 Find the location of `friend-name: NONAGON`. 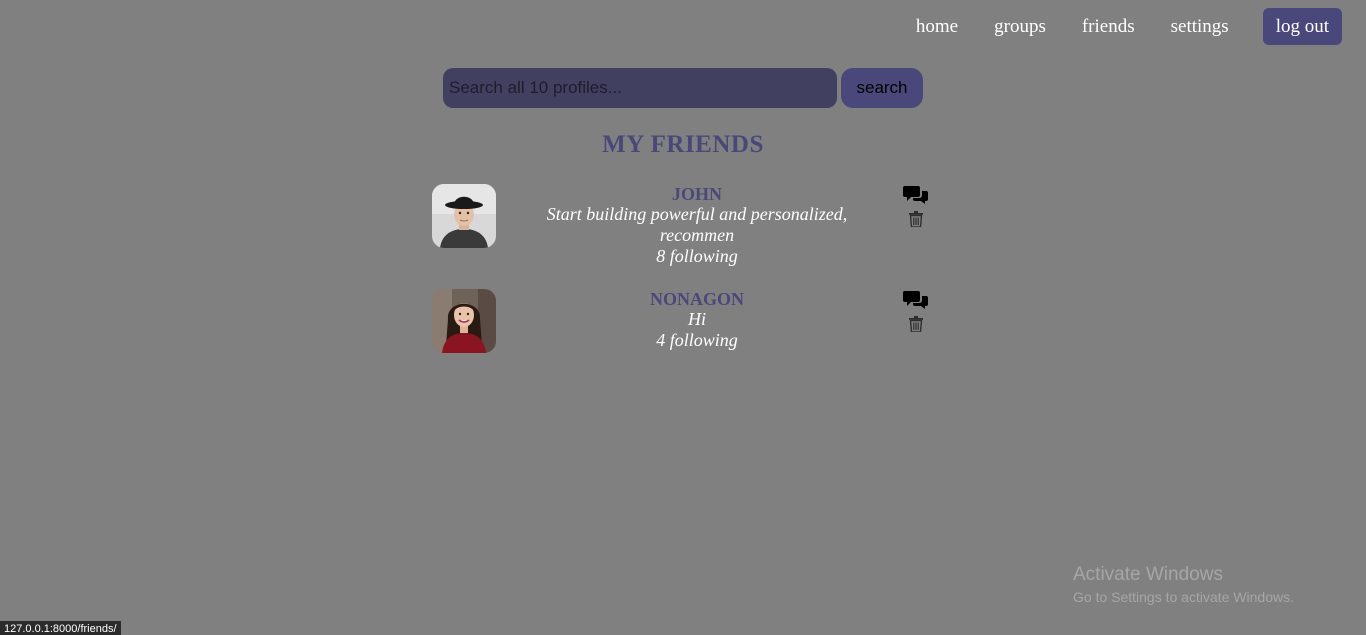

friend-name: NONAGON is located at coordinates (697, 299).